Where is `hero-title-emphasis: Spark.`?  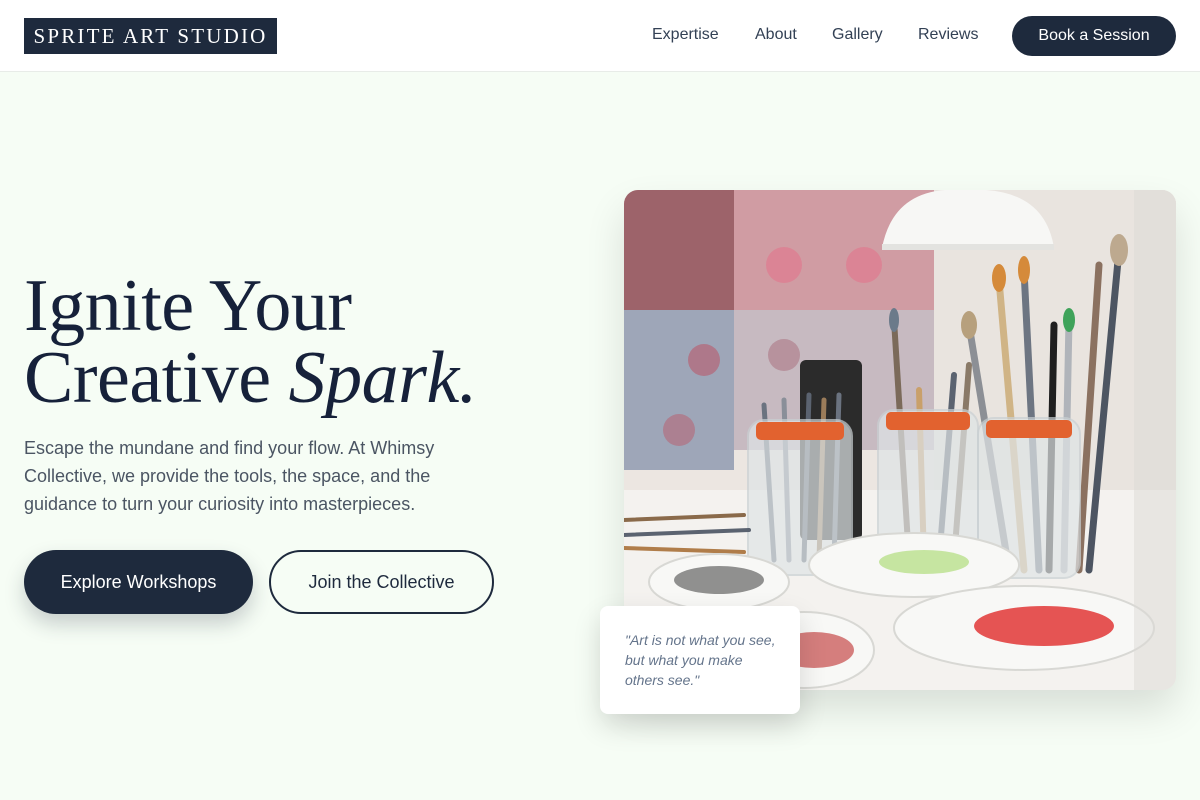 hero-title-emphasis: Spark. is located at coordinates (383, 378).